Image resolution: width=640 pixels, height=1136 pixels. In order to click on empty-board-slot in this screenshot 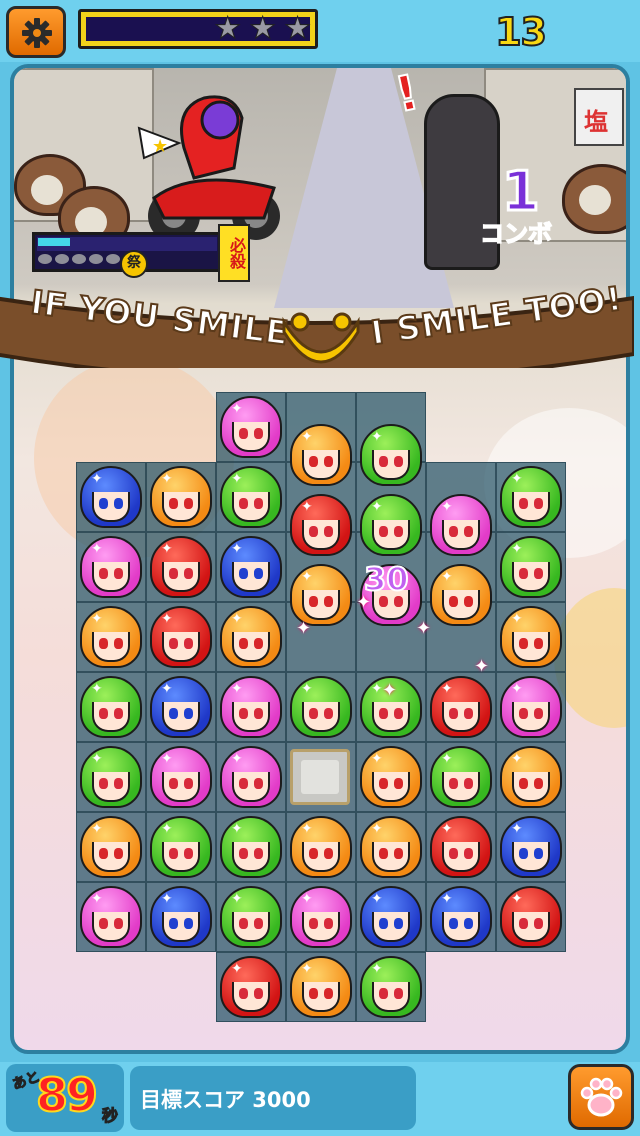, I will do `click(320, 777)`.